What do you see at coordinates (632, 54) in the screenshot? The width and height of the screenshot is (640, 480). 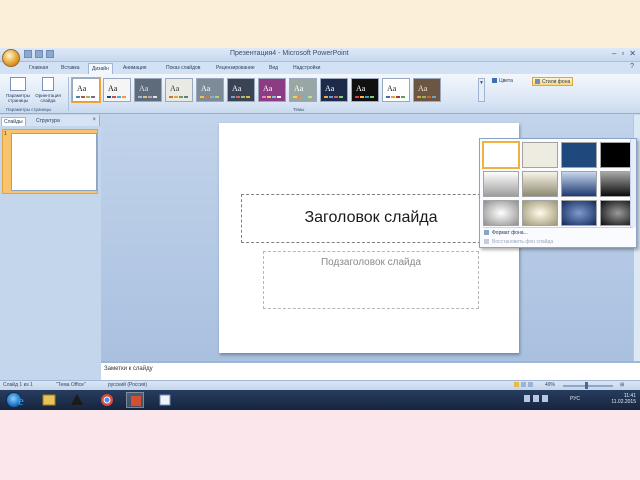 I see `close-button: ✕` at bounding box center [632, 54].